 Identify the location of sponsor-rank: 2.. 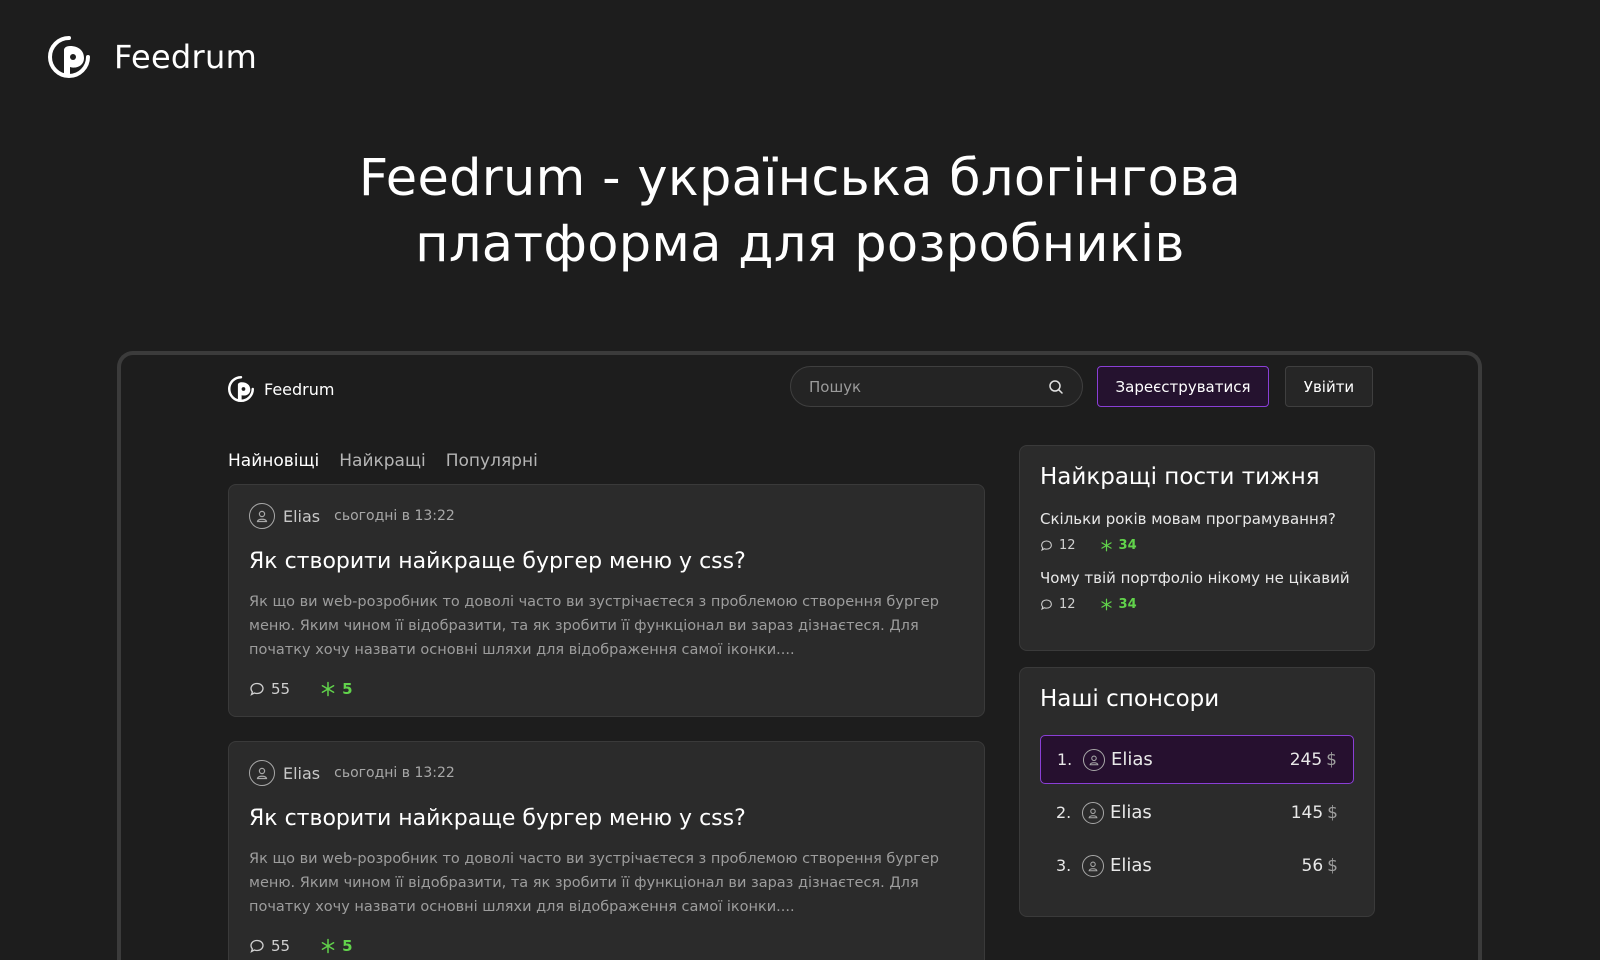
(1064, 812).